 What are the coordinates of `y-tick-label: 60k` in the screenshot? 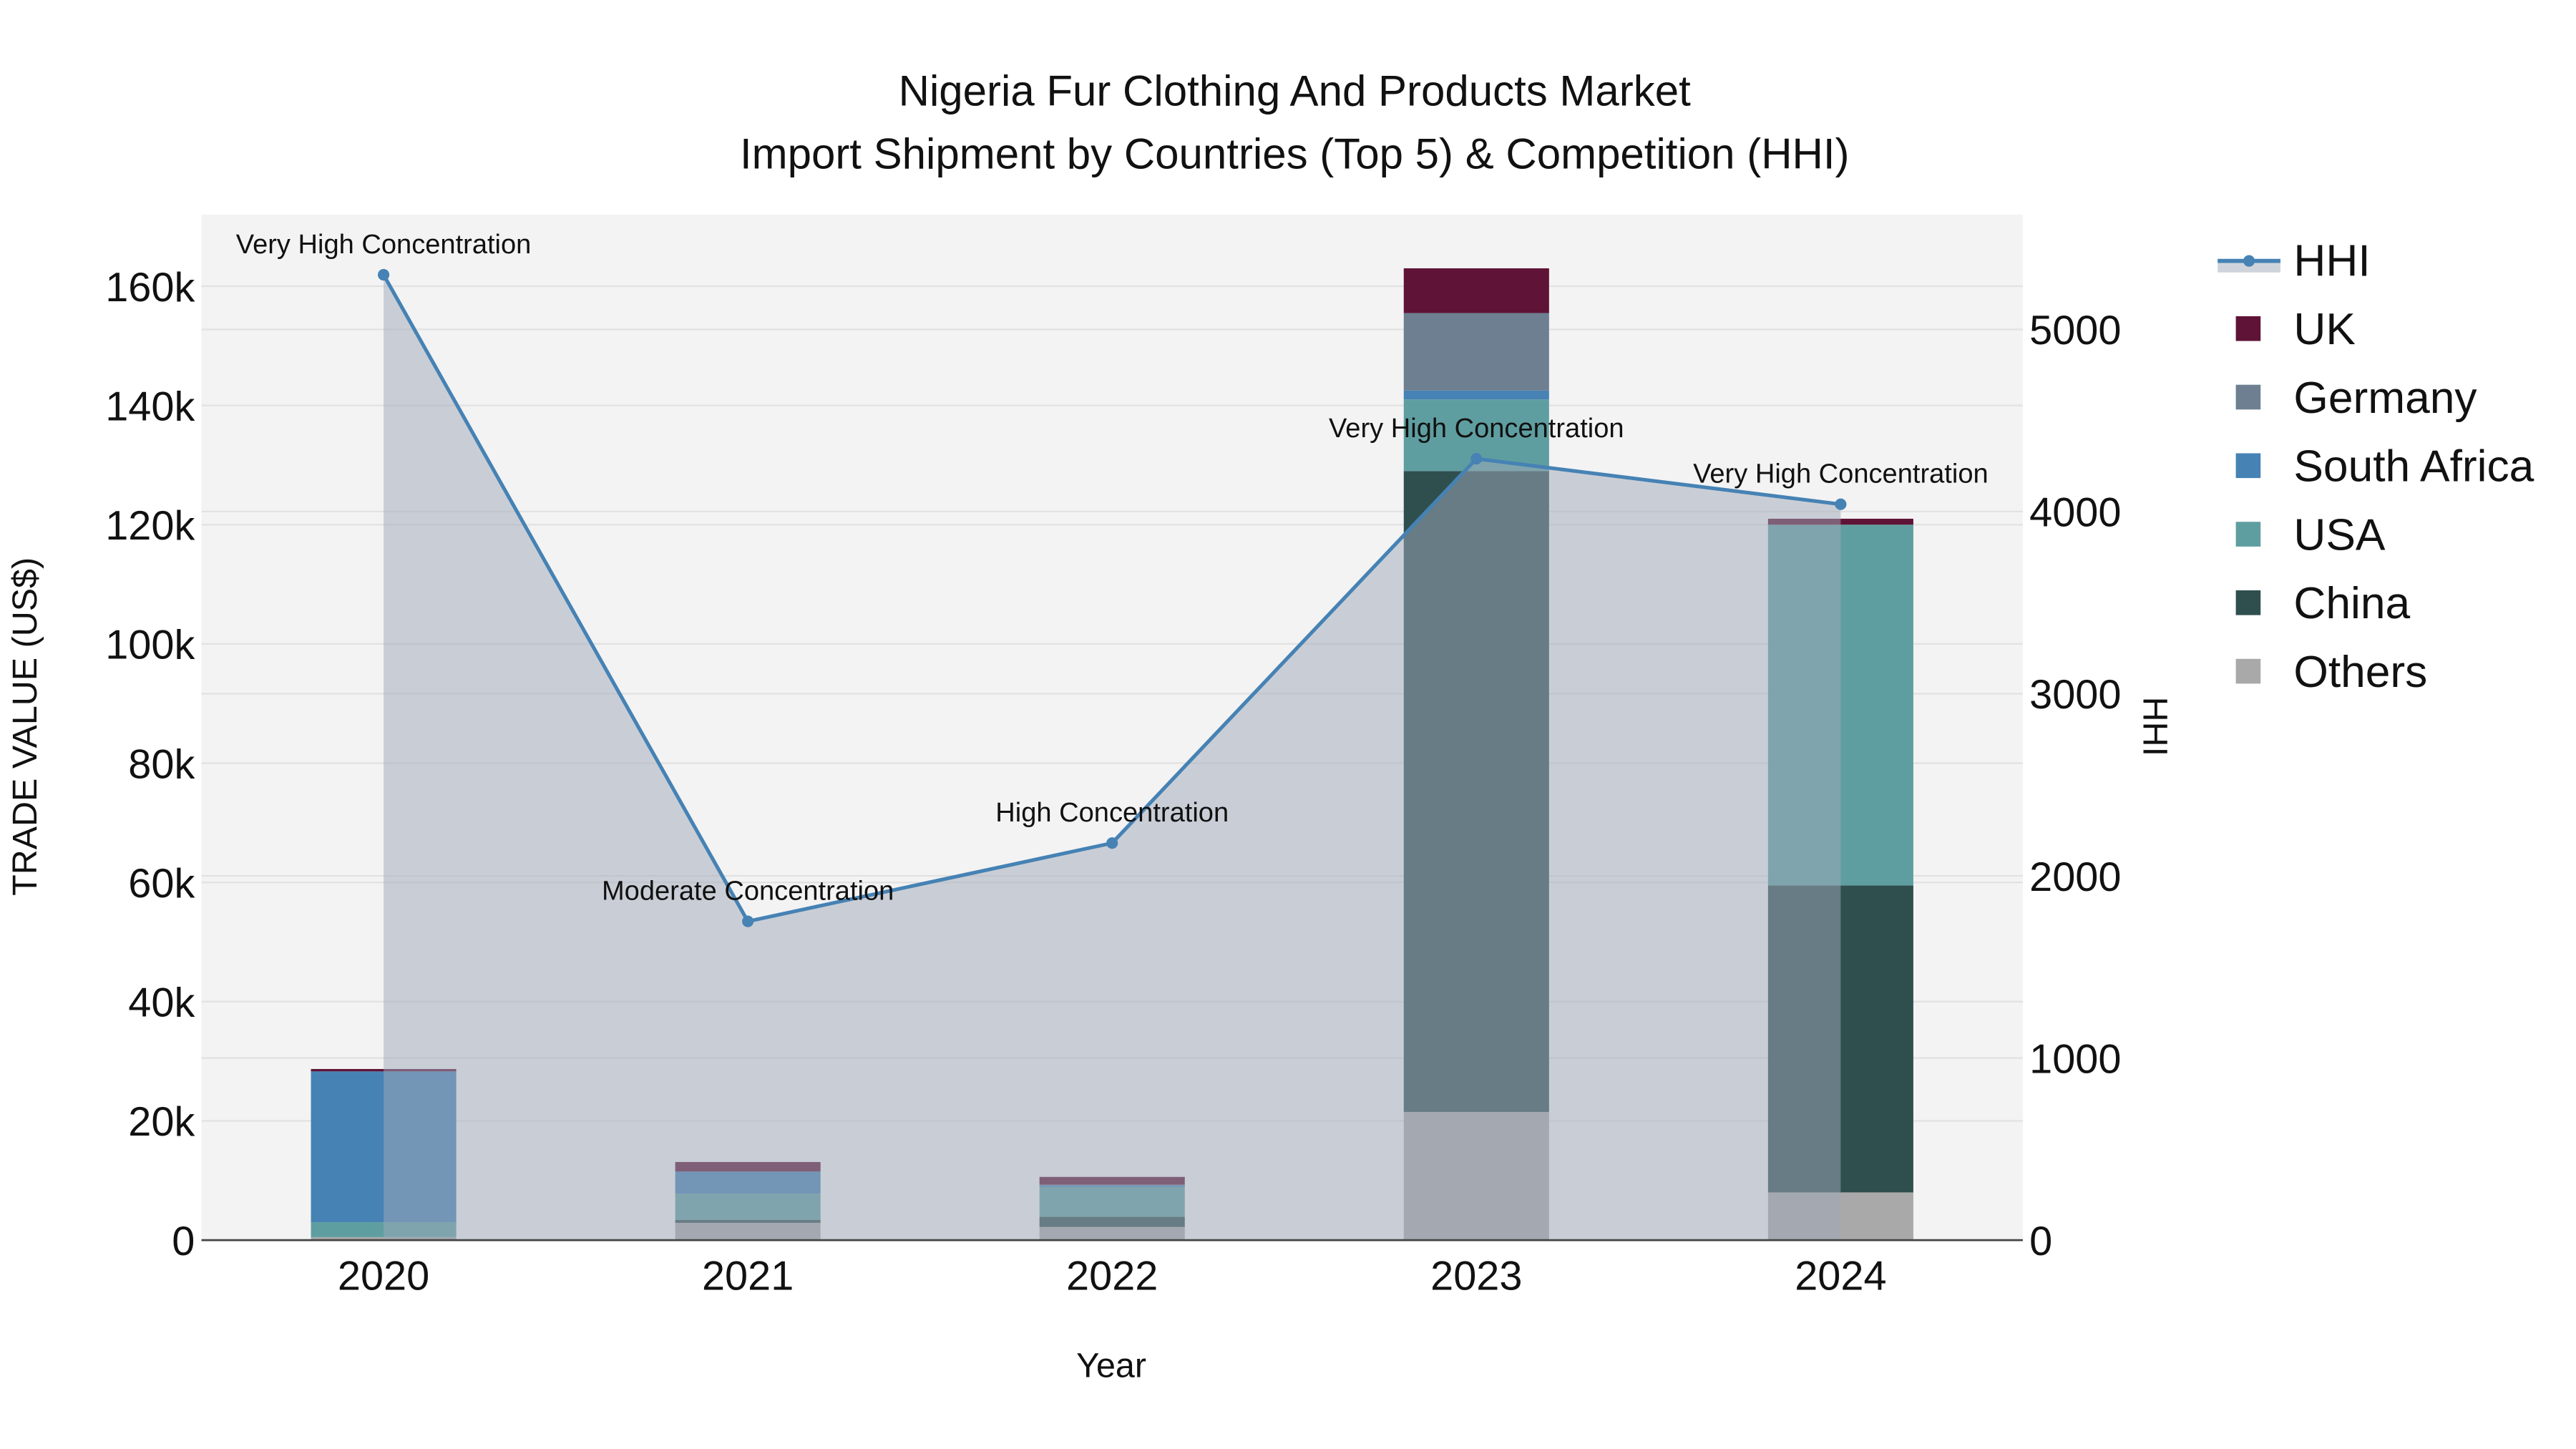 It's located at (161, 884).